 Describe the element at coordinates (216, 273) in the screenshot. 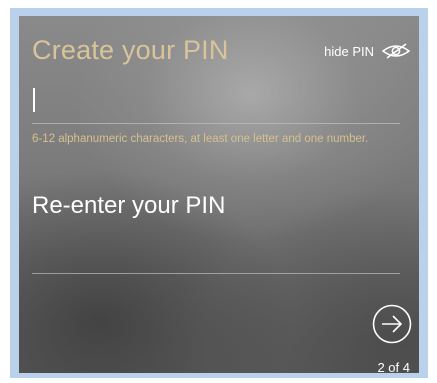

I see `reenter-pin-underline` at that location.